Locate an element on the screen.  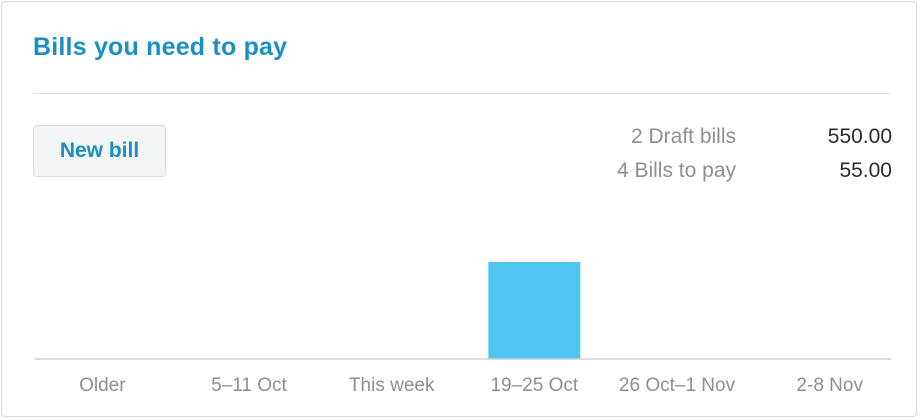
x-tick-label: This week is located at coordinates (392, 385).